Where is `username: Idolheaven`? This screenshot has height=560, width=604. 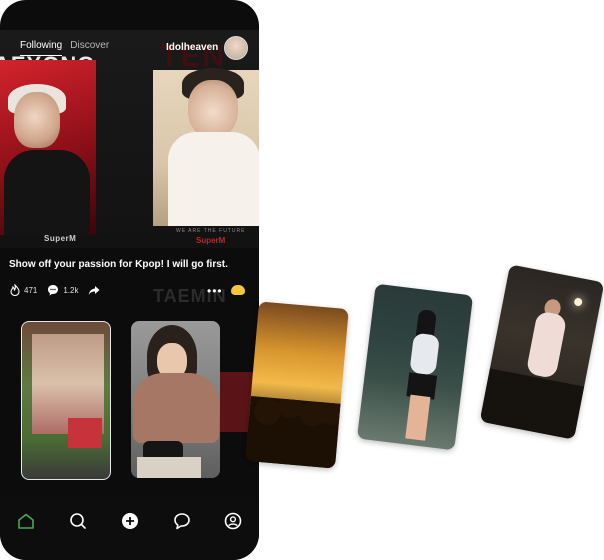 username: Idolheaven is located at coordinates (192, 47).